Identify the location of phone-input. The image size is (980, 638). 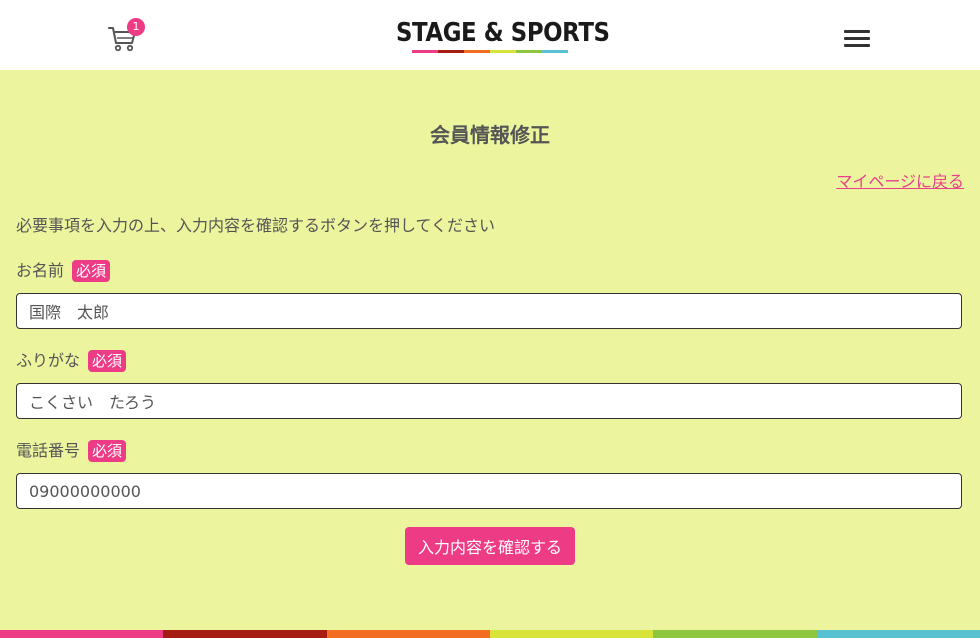
(489, 491).